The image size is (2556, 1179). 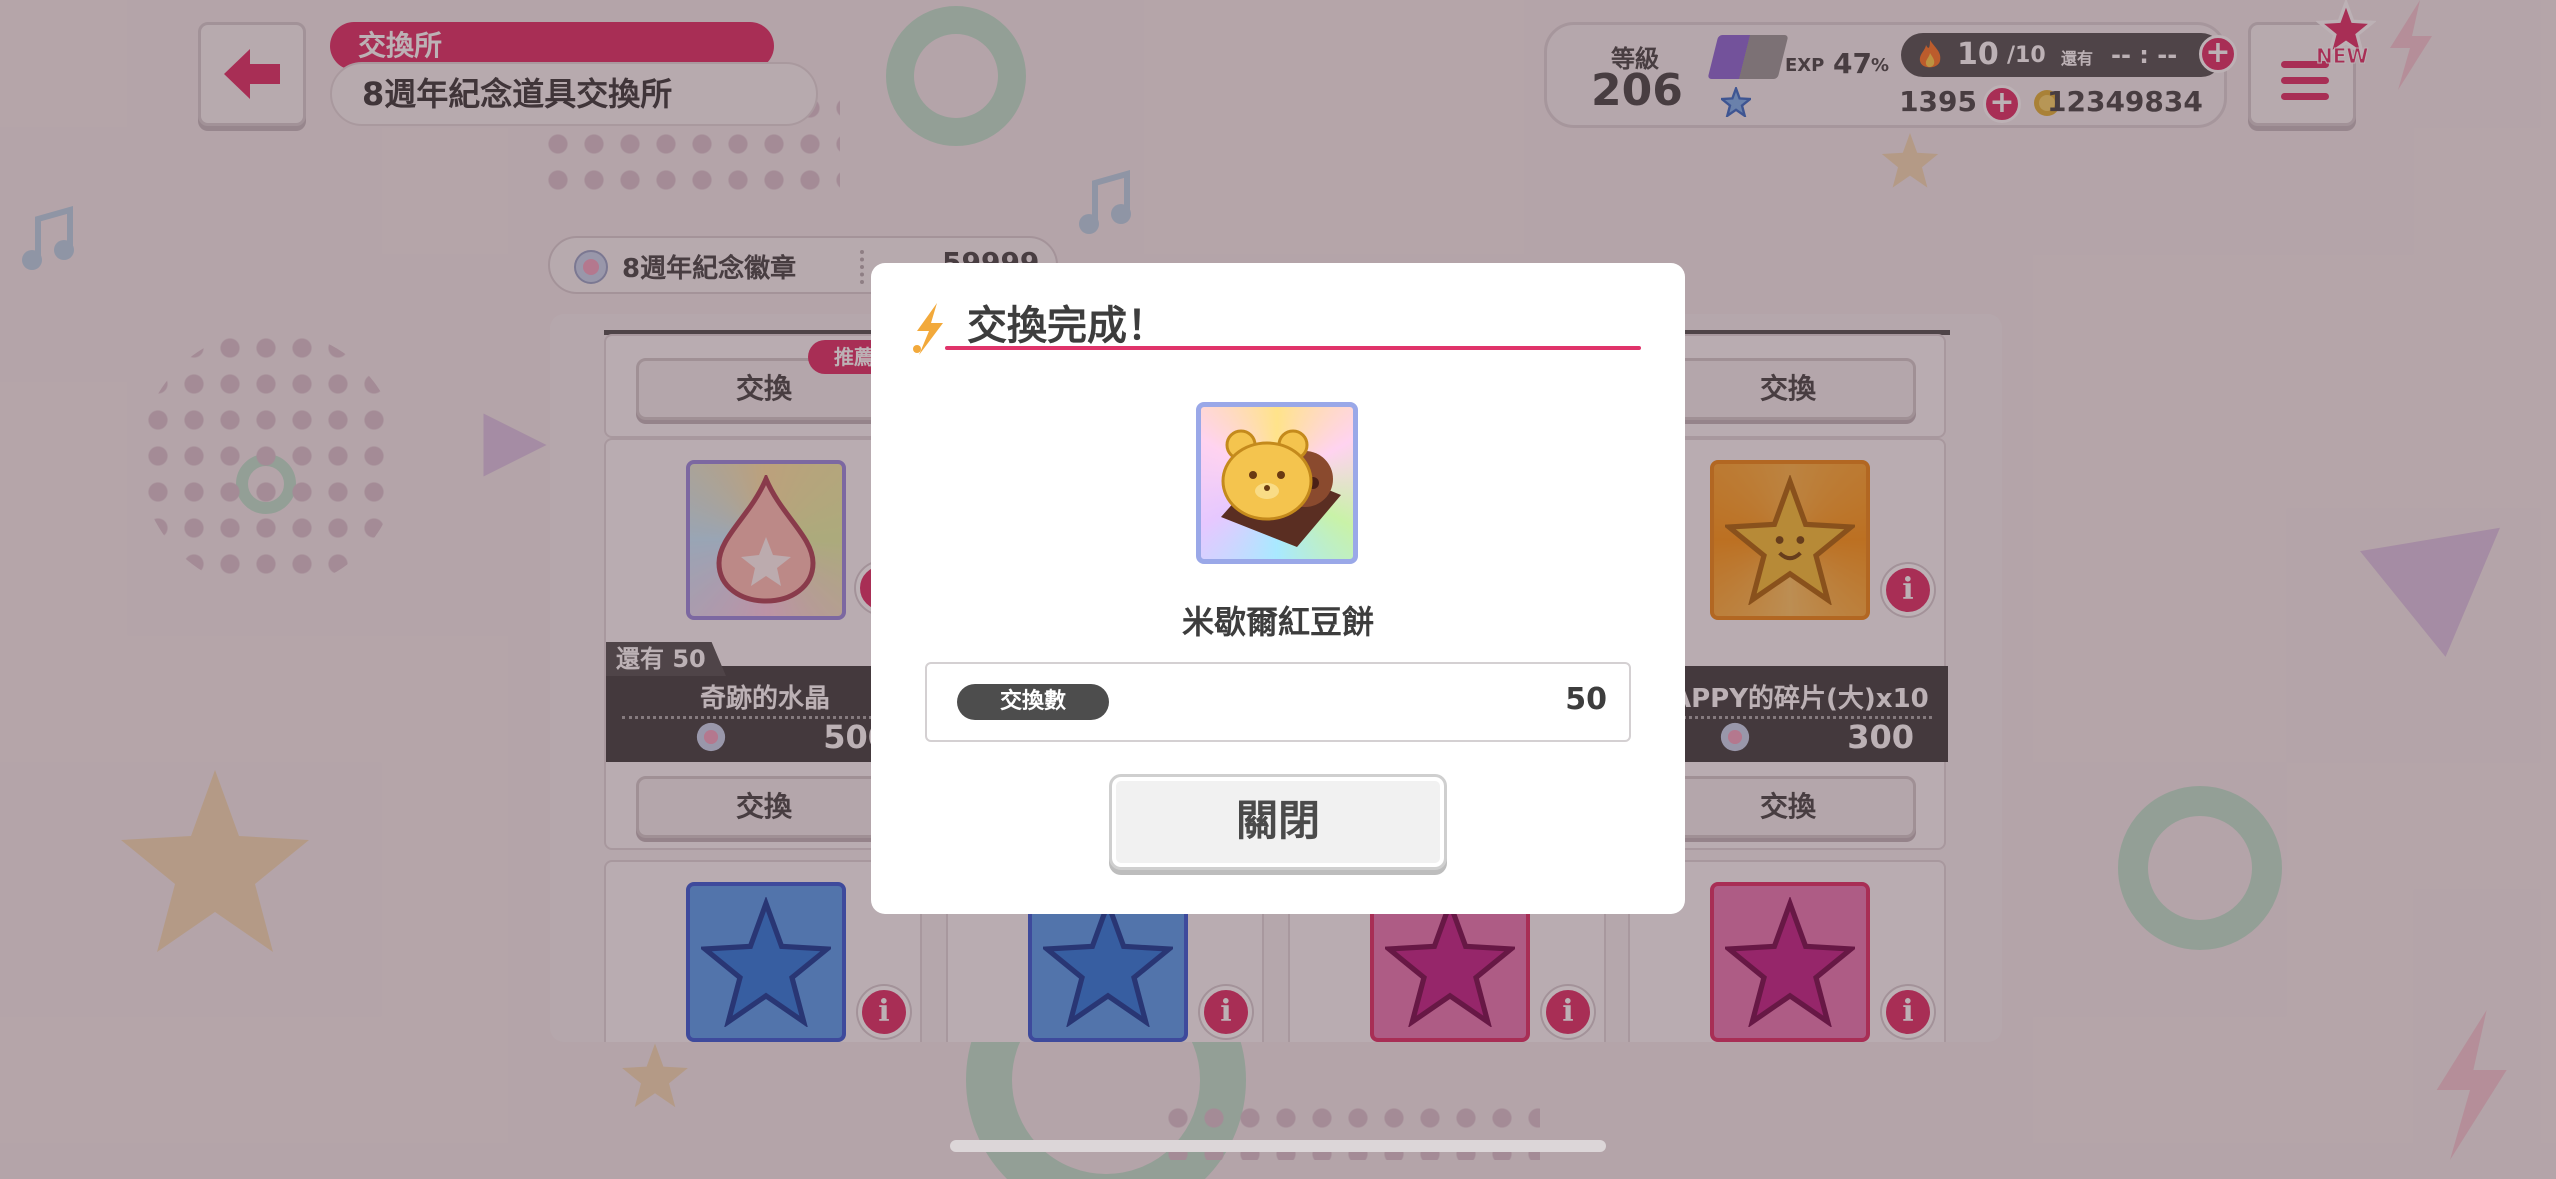 What do you see at coordinates (928, 329) in the screenshot?
I see `title-bolt-icon` at bounding box center [928, 329].